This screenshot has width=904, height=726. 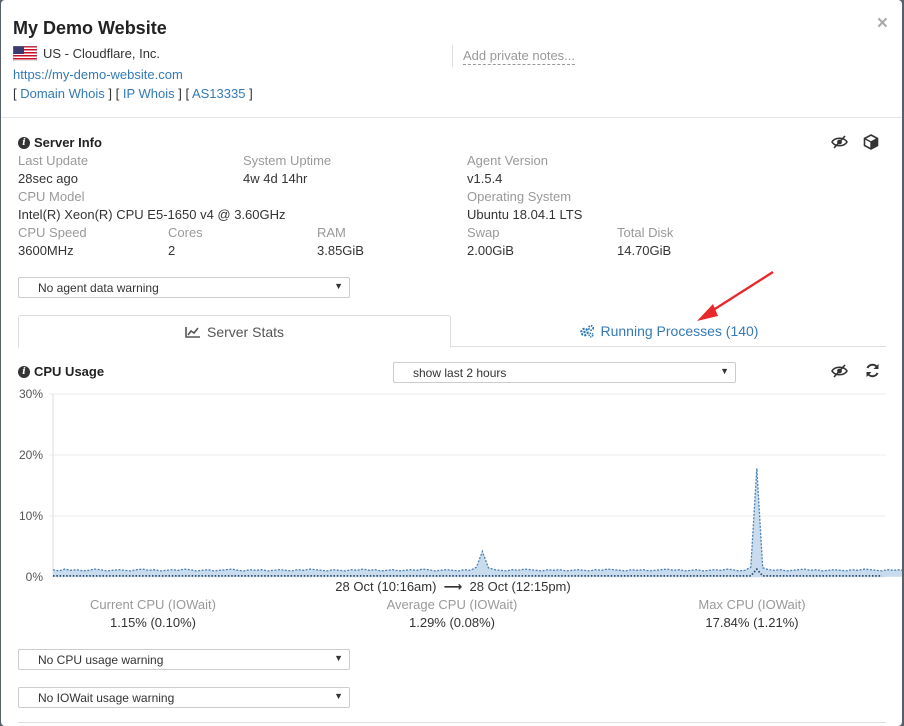 What do you see at coordinates (192, 332) in the screenshot?
I see `line-chart-icon` at bounding box center [192, 332].